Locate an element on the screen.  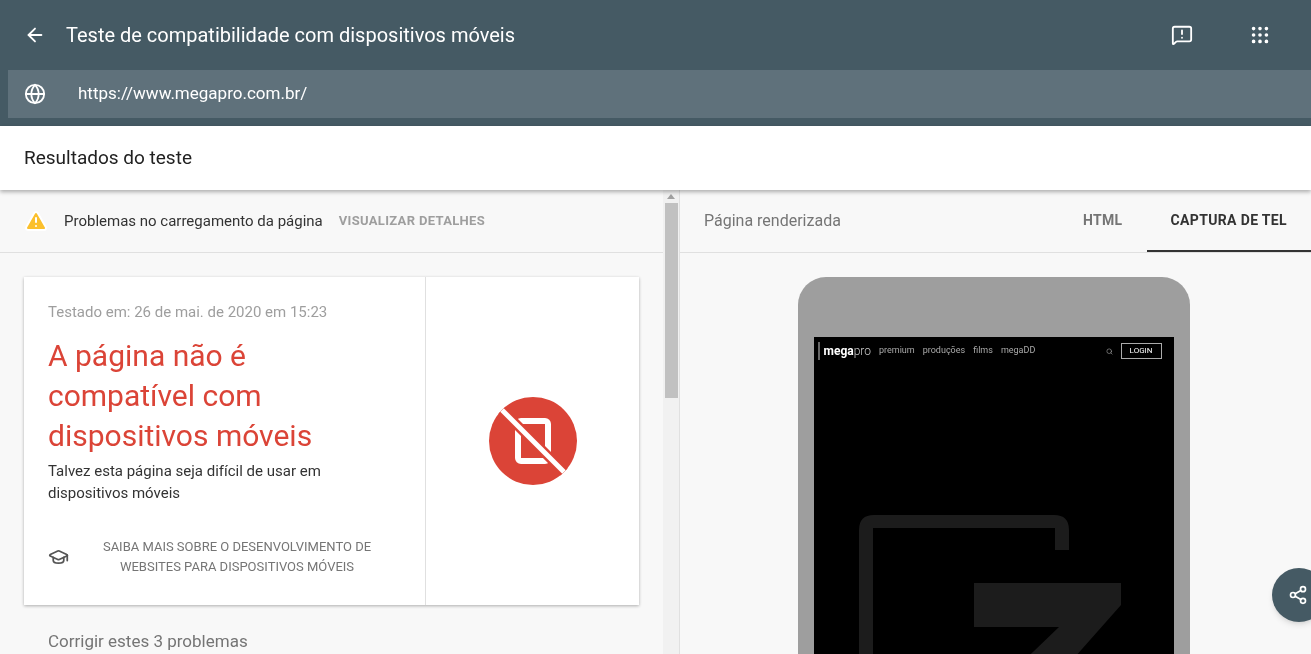
search-icon is located at coordinates (1109, 351).